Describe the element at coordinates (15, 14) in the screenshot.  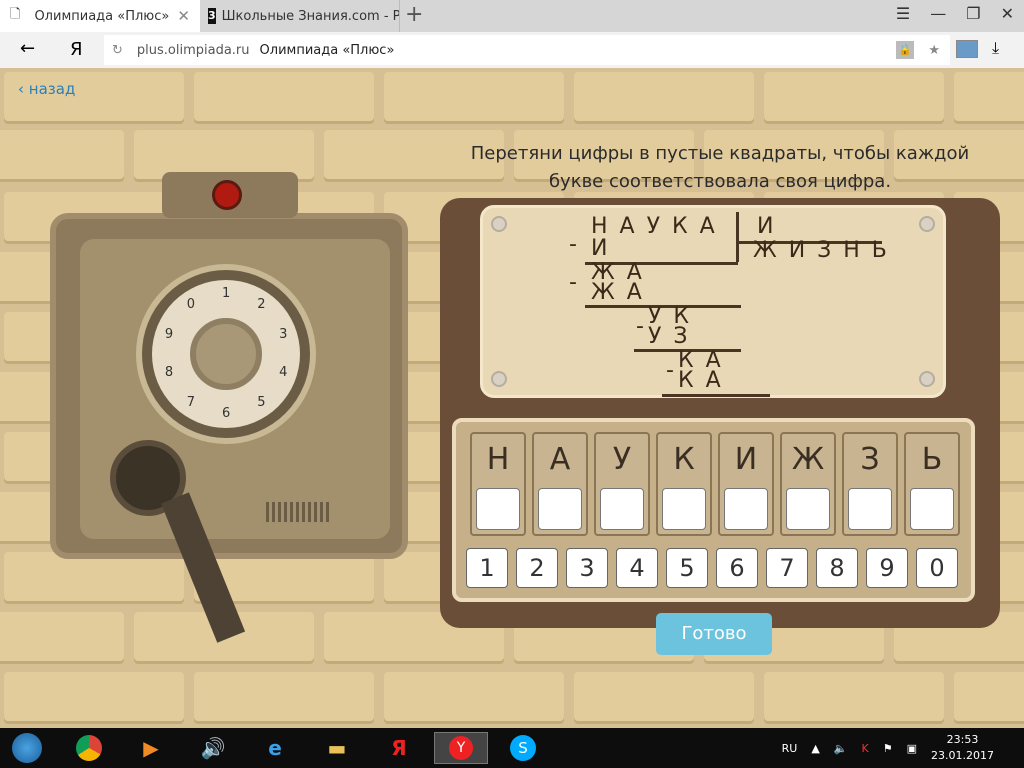
I see `page-icon: 🗋` at that location.